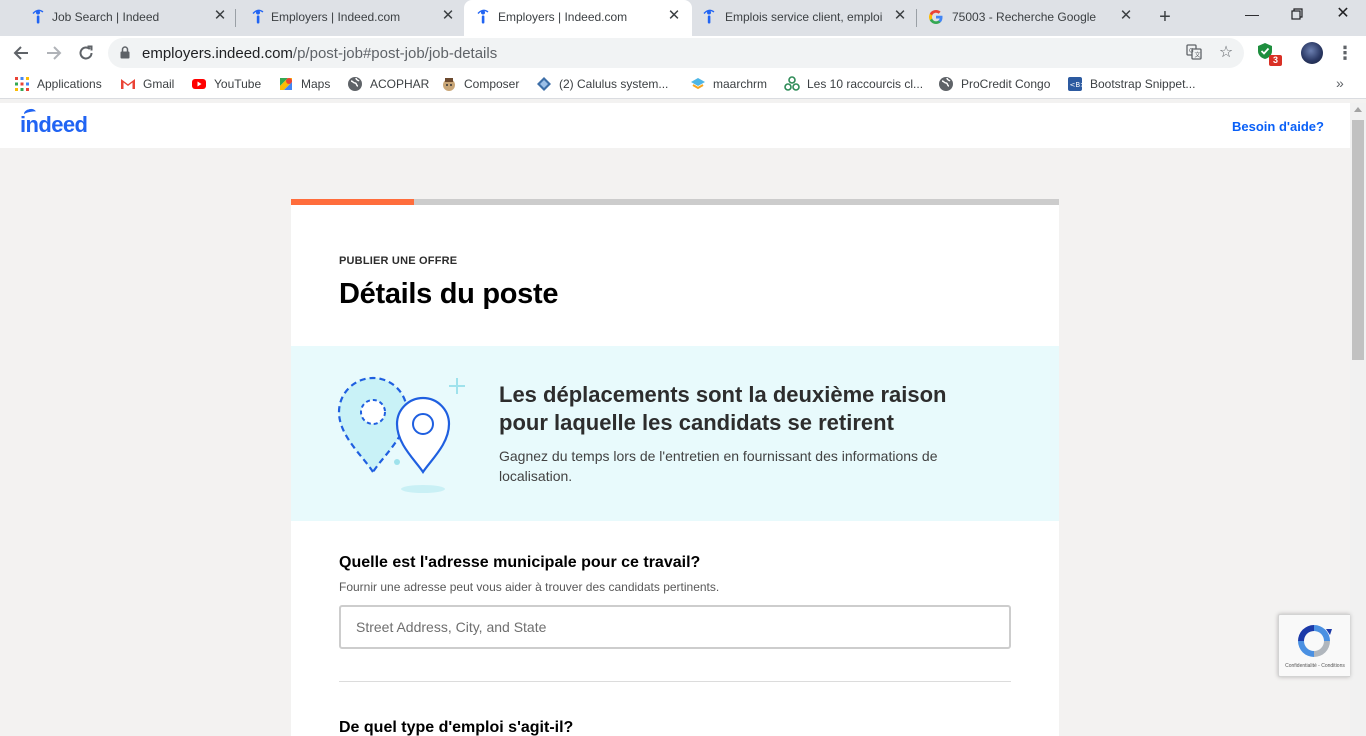 This screenshot has width=1366, height=736. What do you see at coordinates (286, 84) in the screenshot?
I see `maps-icon` at bounding box center [286, 84].